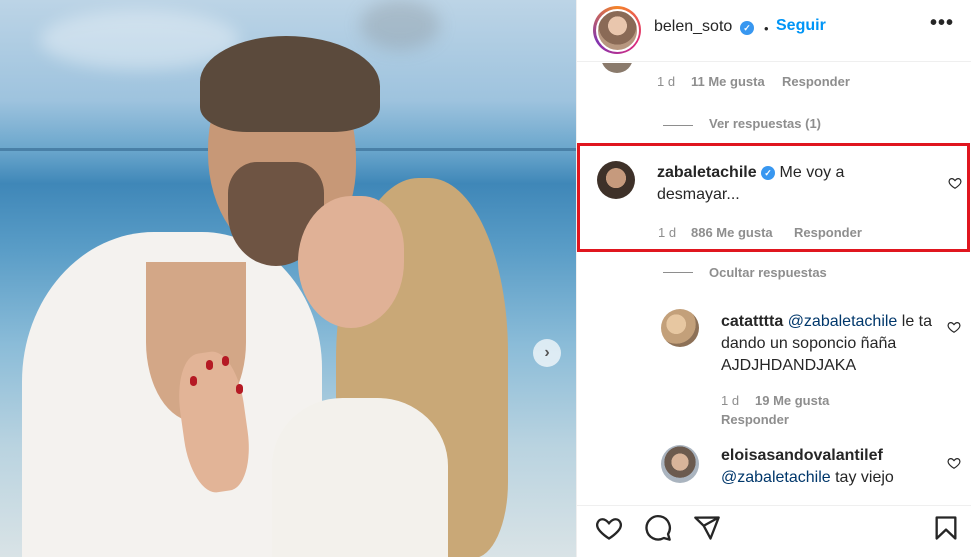  What do you see at coordinates (802, 455) in the screenshot?
I see `comment-username: eloisasandovalantilef` at bounding box center [802, 455].